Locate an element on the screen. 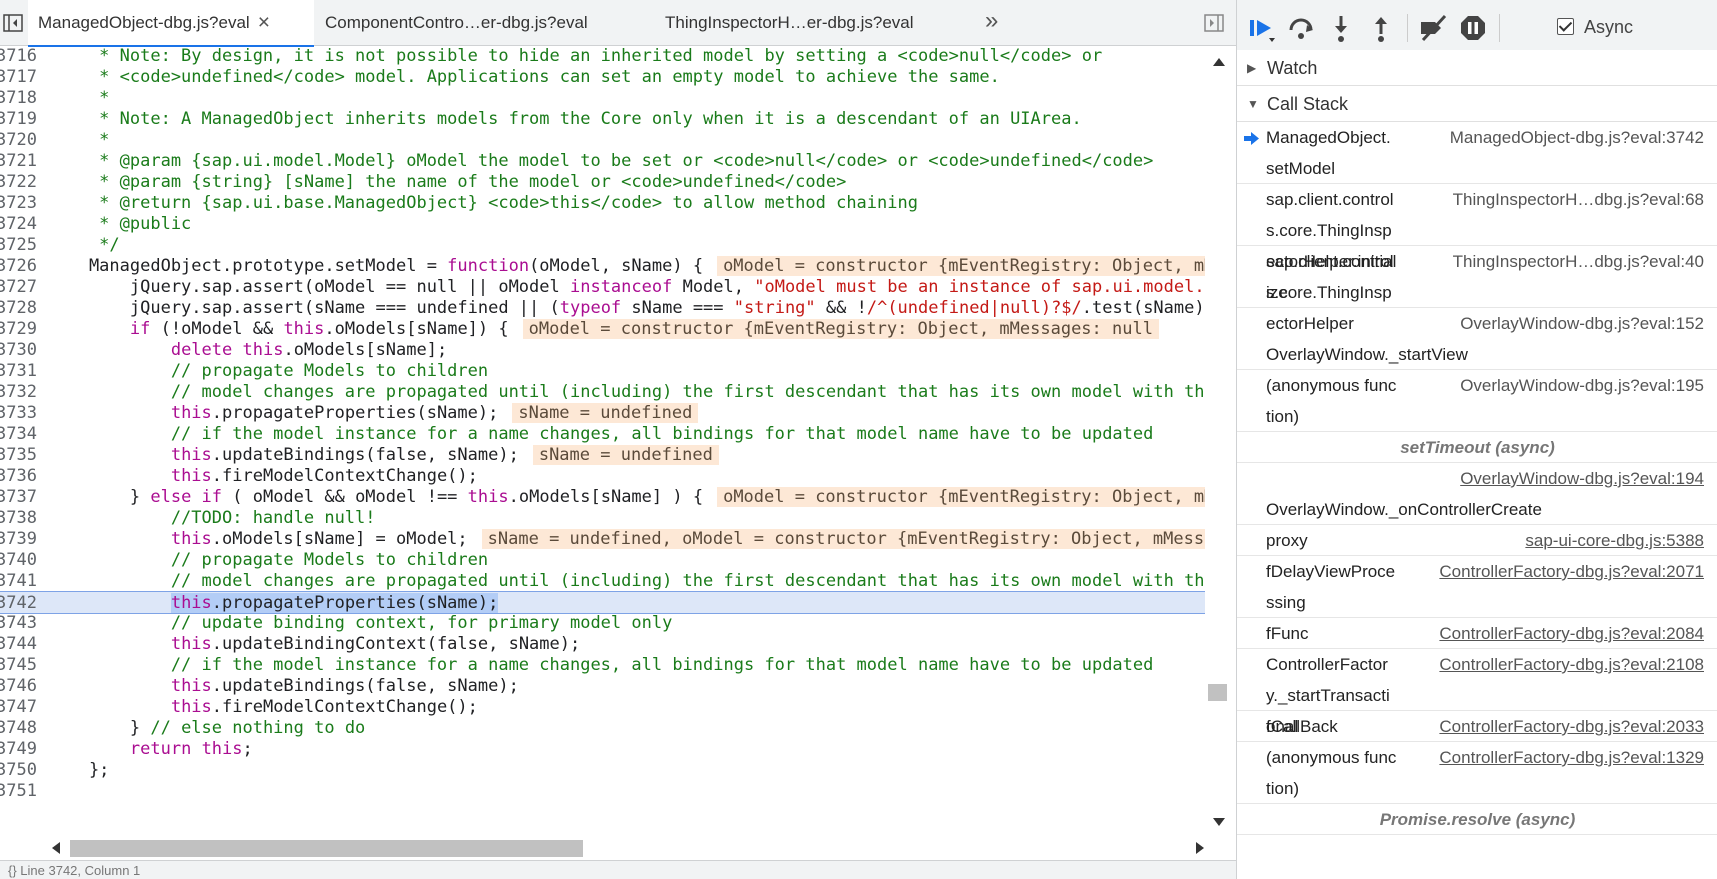  call-frame: fFunc ControllerFactory-dbg.js?eval:2084 is located at coordinates (1477, 633).